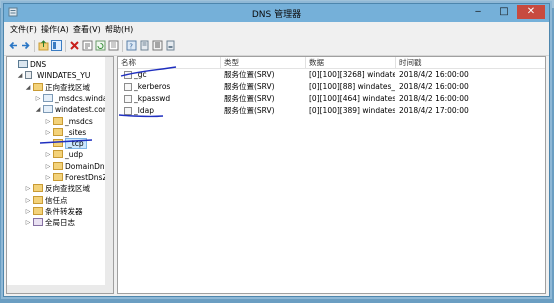 Image resolution: width=554 pixels, height=303 pixels. Describe the element at coordinates (83, 110) in the screenshot. I see `tree-item-label: windatest.com` at that location.